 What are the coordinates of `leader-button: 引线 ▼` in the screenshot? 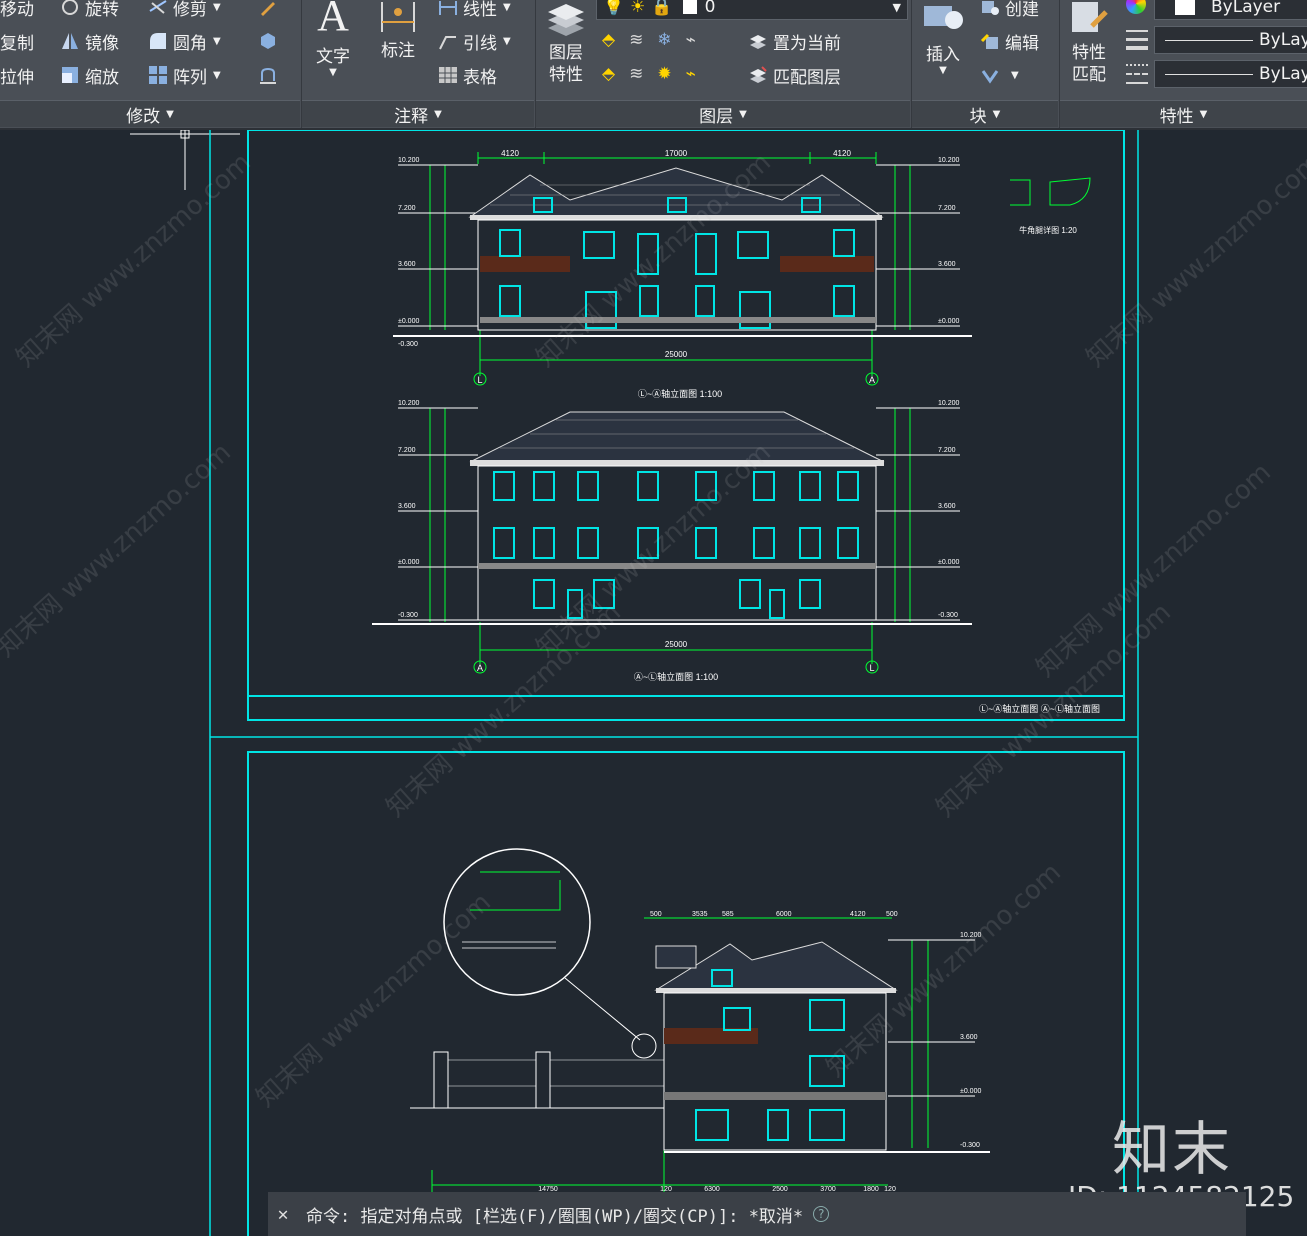 It's located at (474, 41).